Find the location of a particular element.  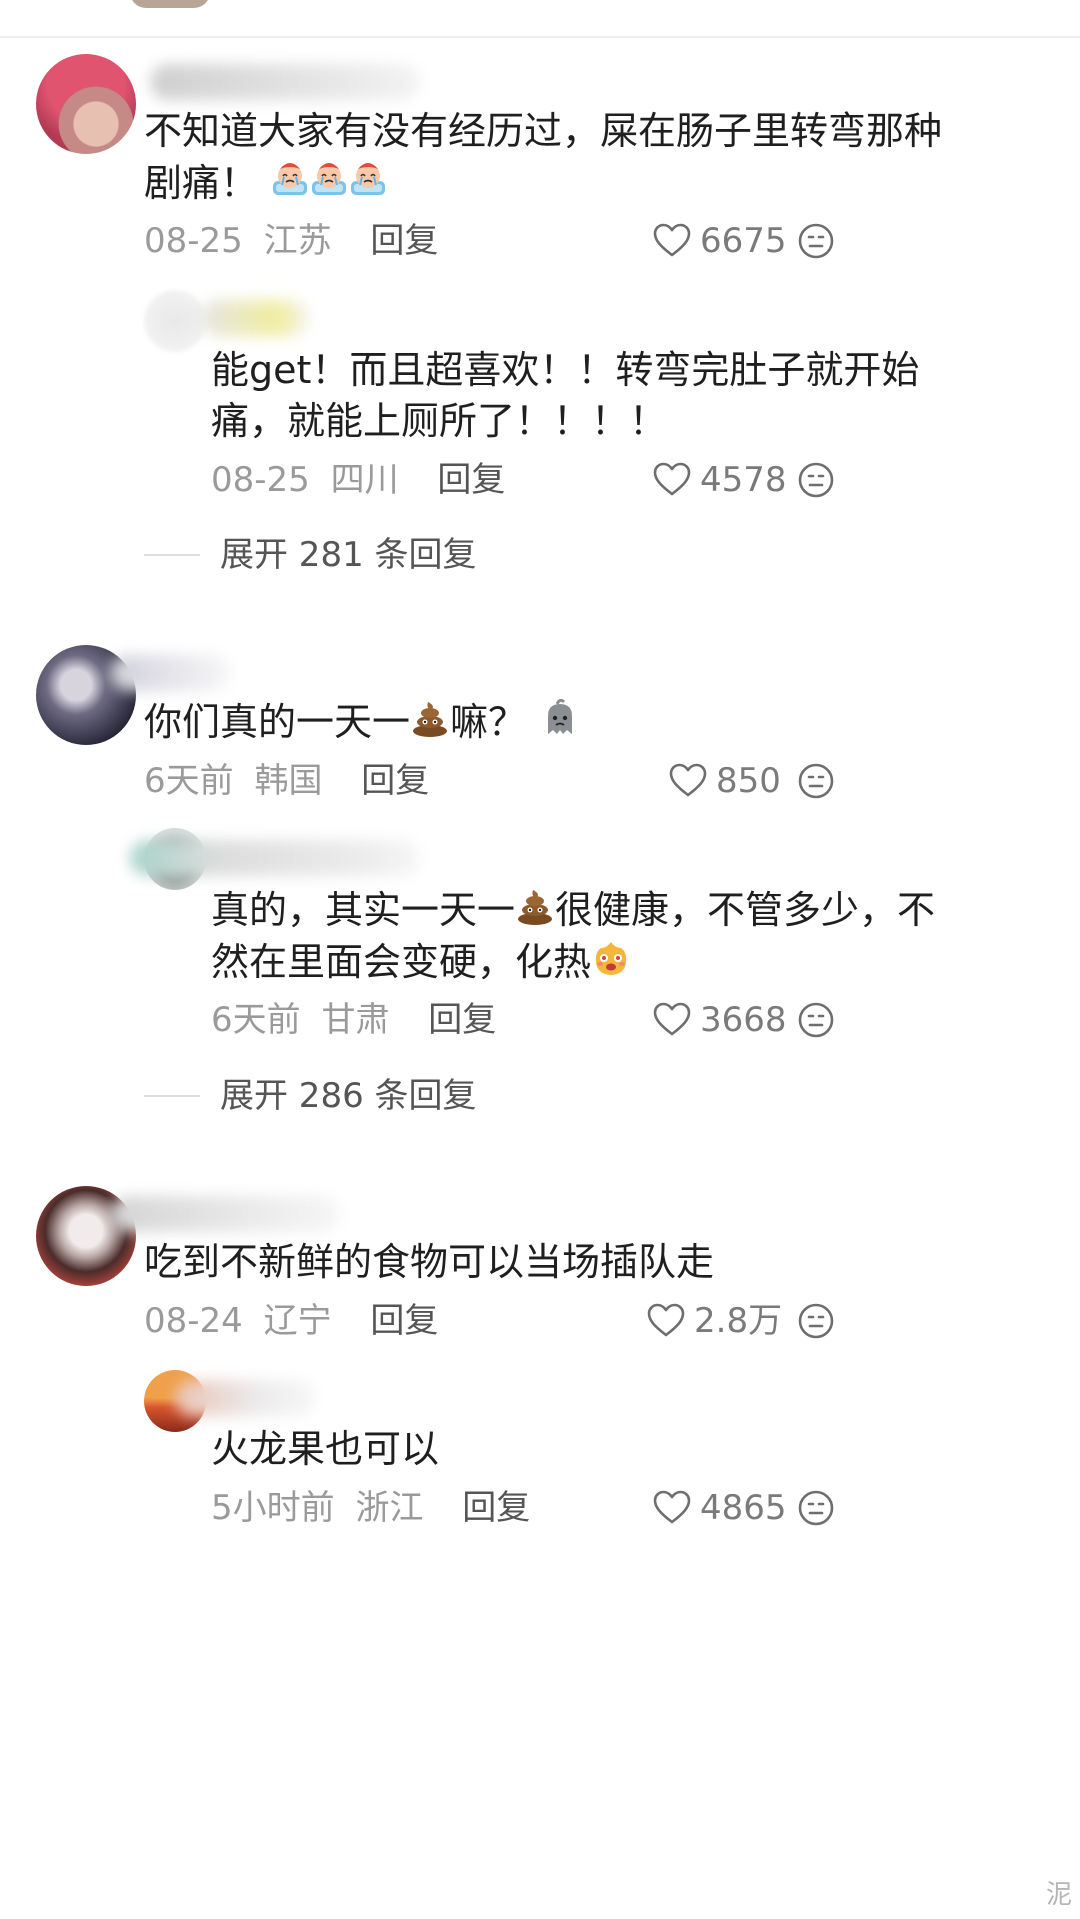

comment-1-like-button: 6675 is located at coordinates (719, 241).